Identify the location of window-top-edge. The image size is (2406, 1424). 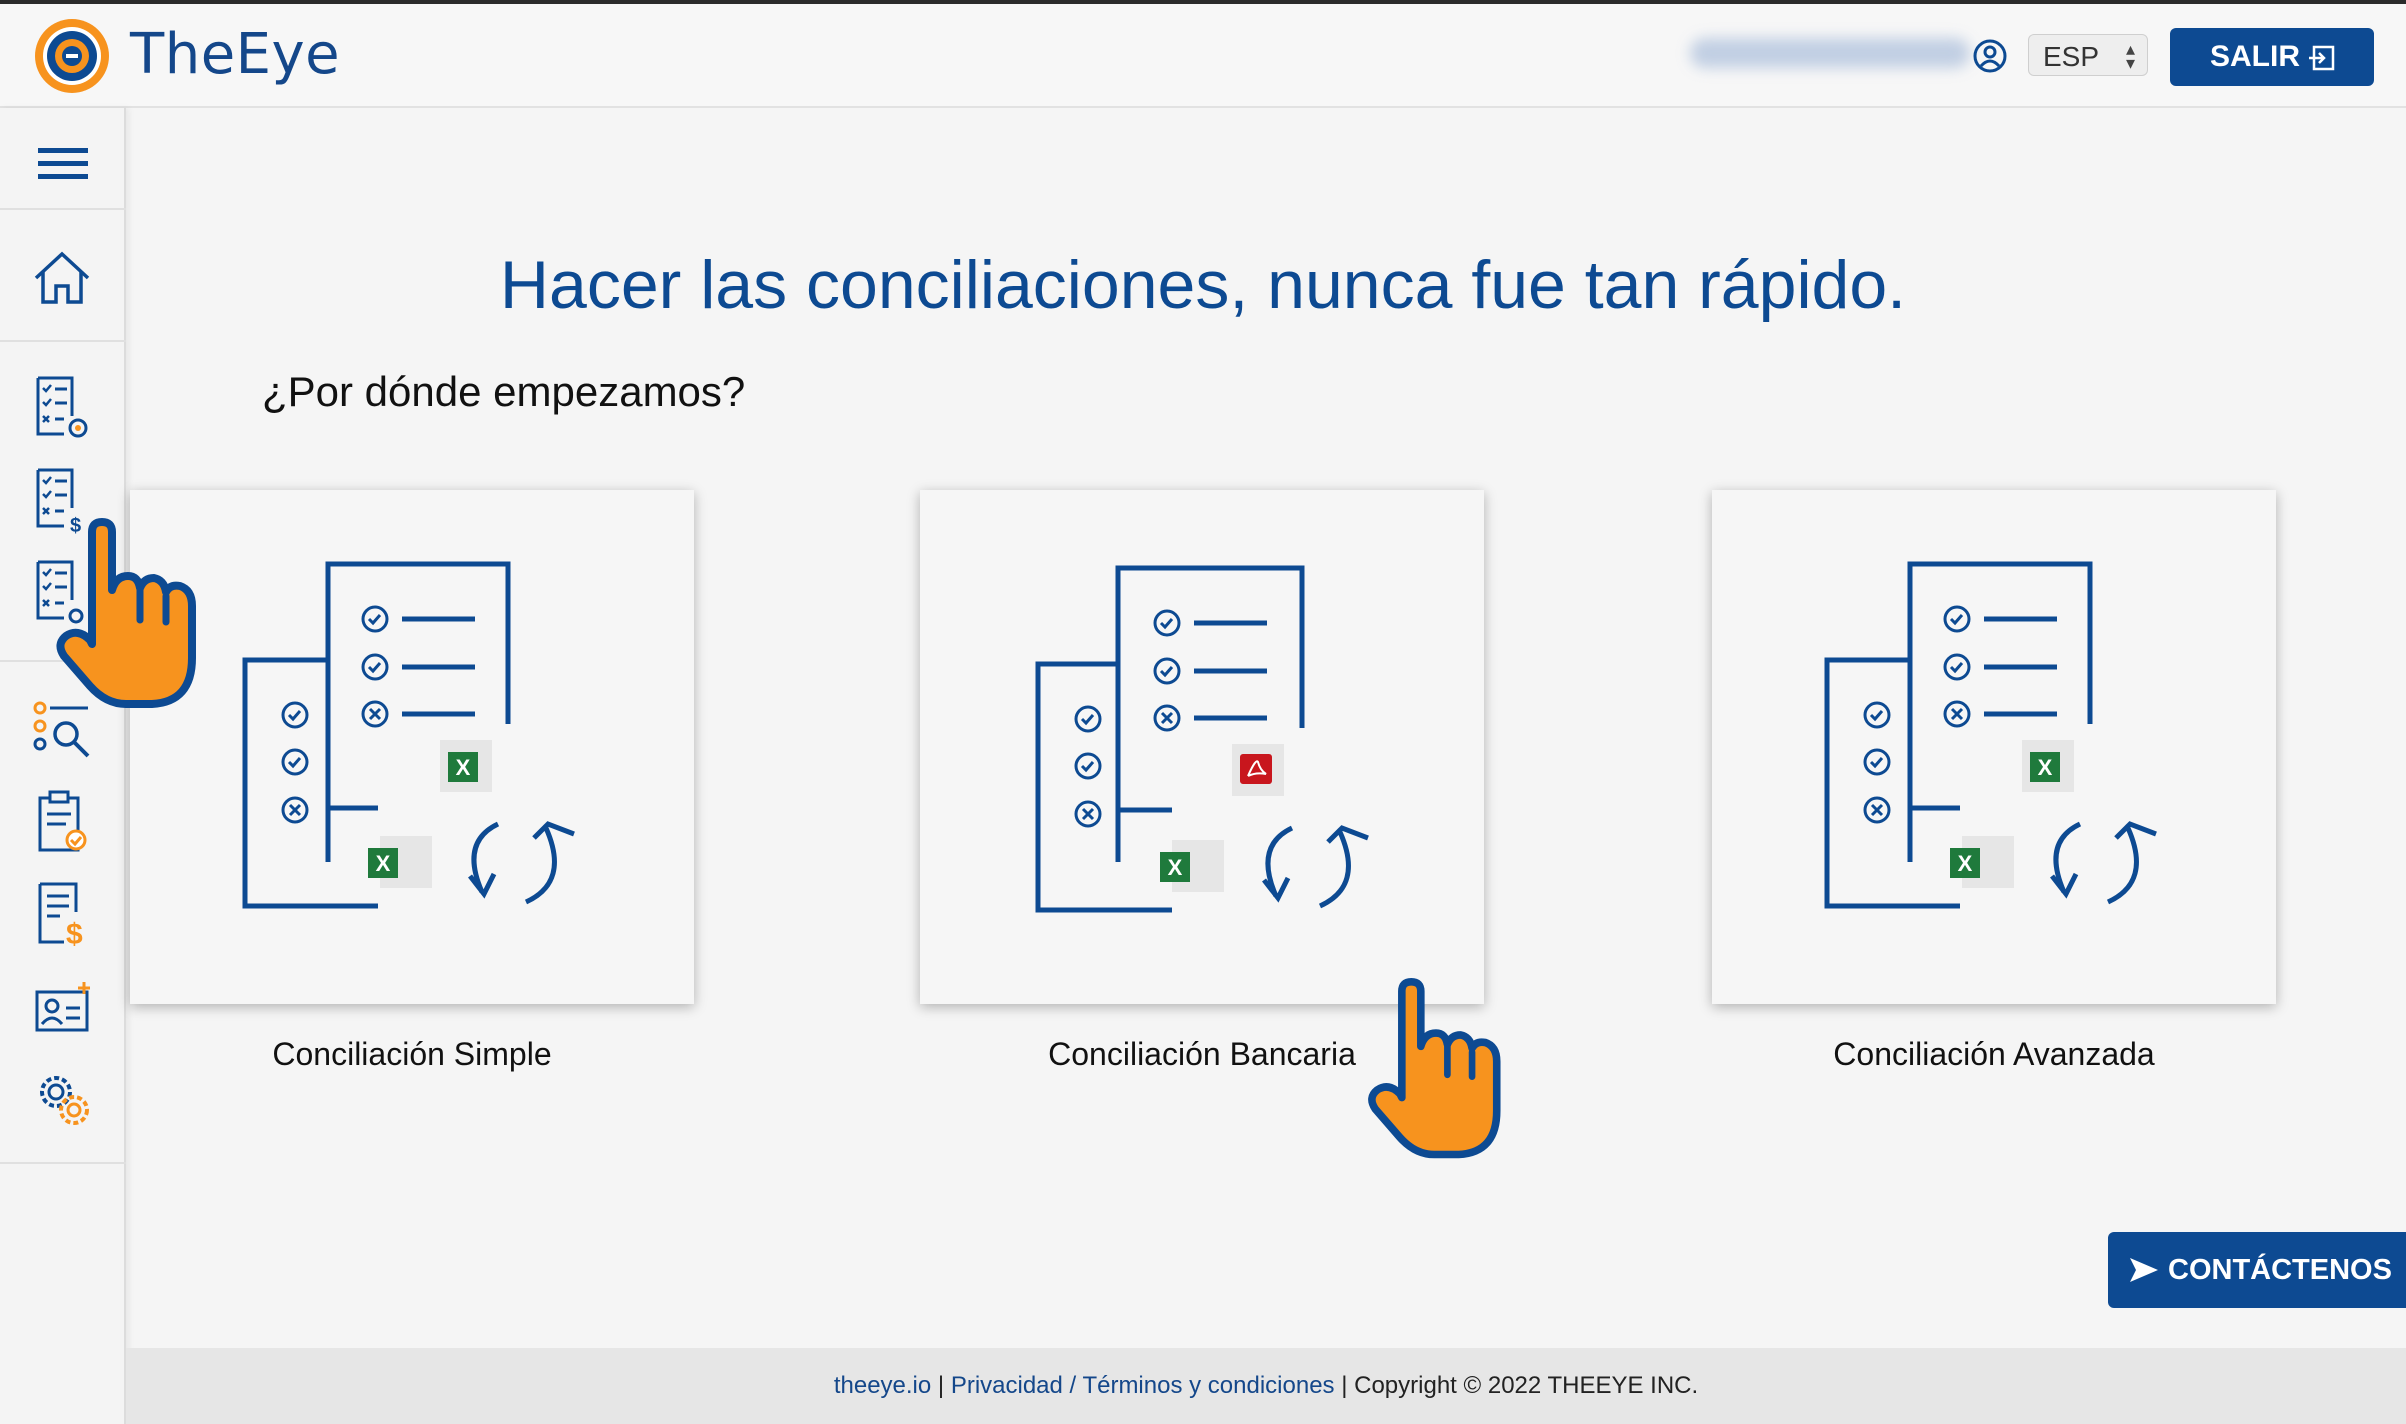
(1203, 2).